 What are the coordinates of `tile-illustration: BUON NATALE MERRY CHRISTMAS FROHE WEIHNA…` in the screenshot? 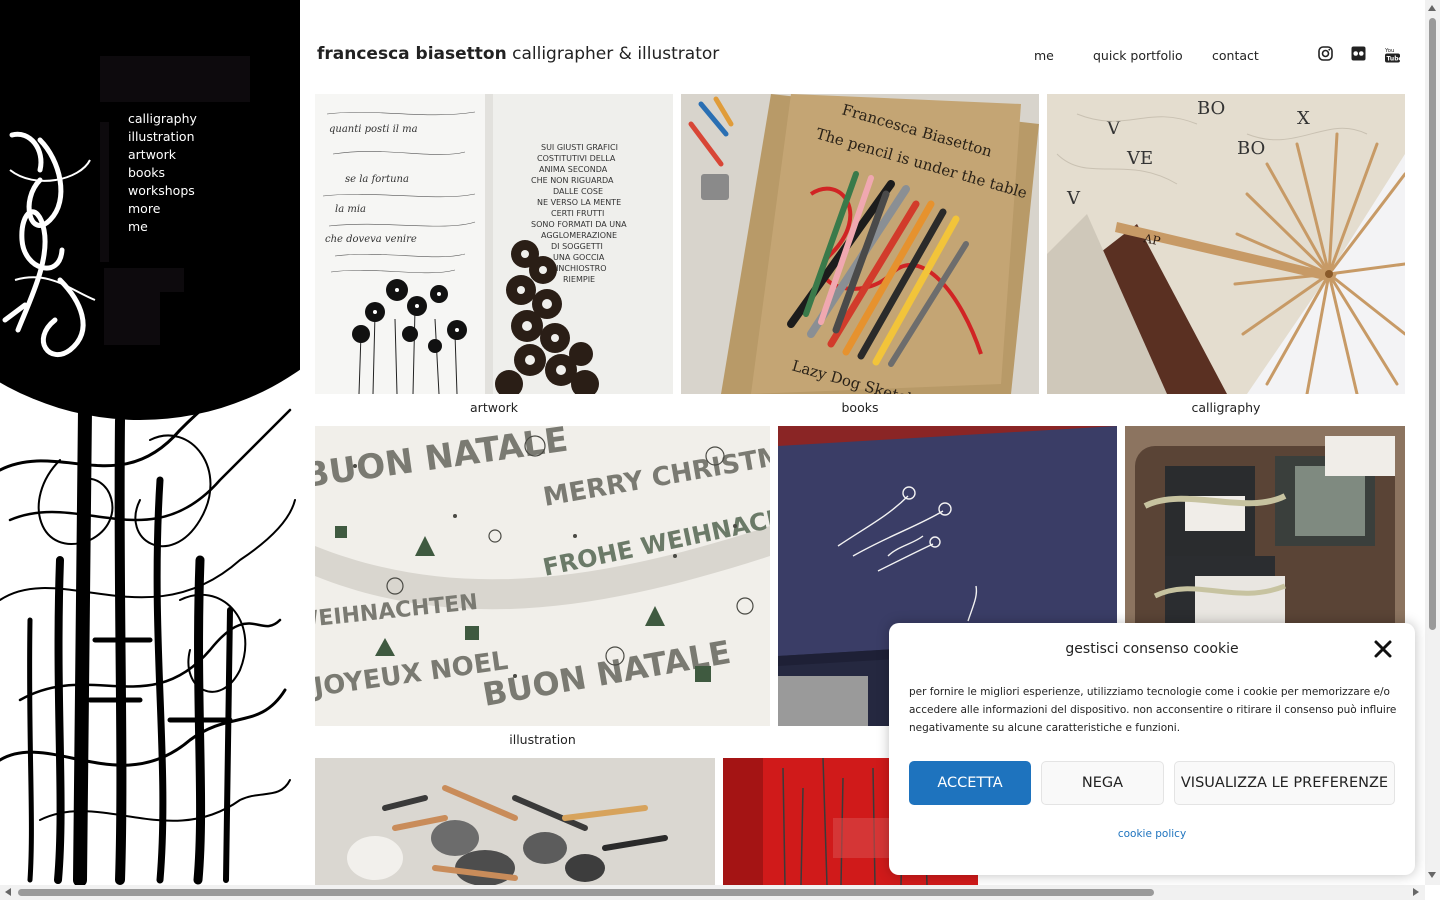 It's located at (542, 576).